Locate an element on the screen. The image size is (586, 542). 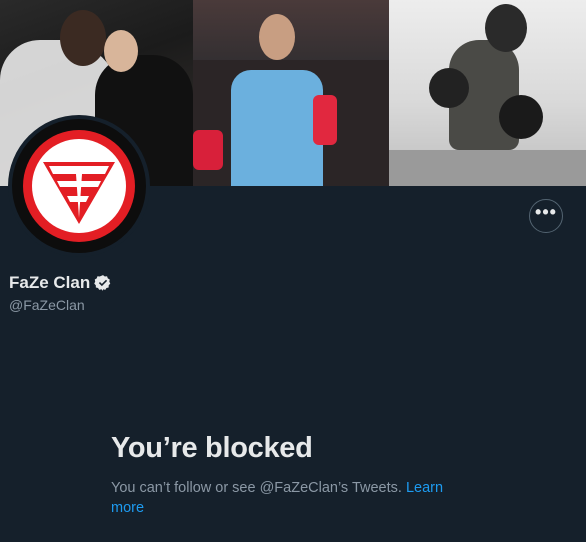
more-horizontal-icon: ••• is located at coordinates (546, 212).